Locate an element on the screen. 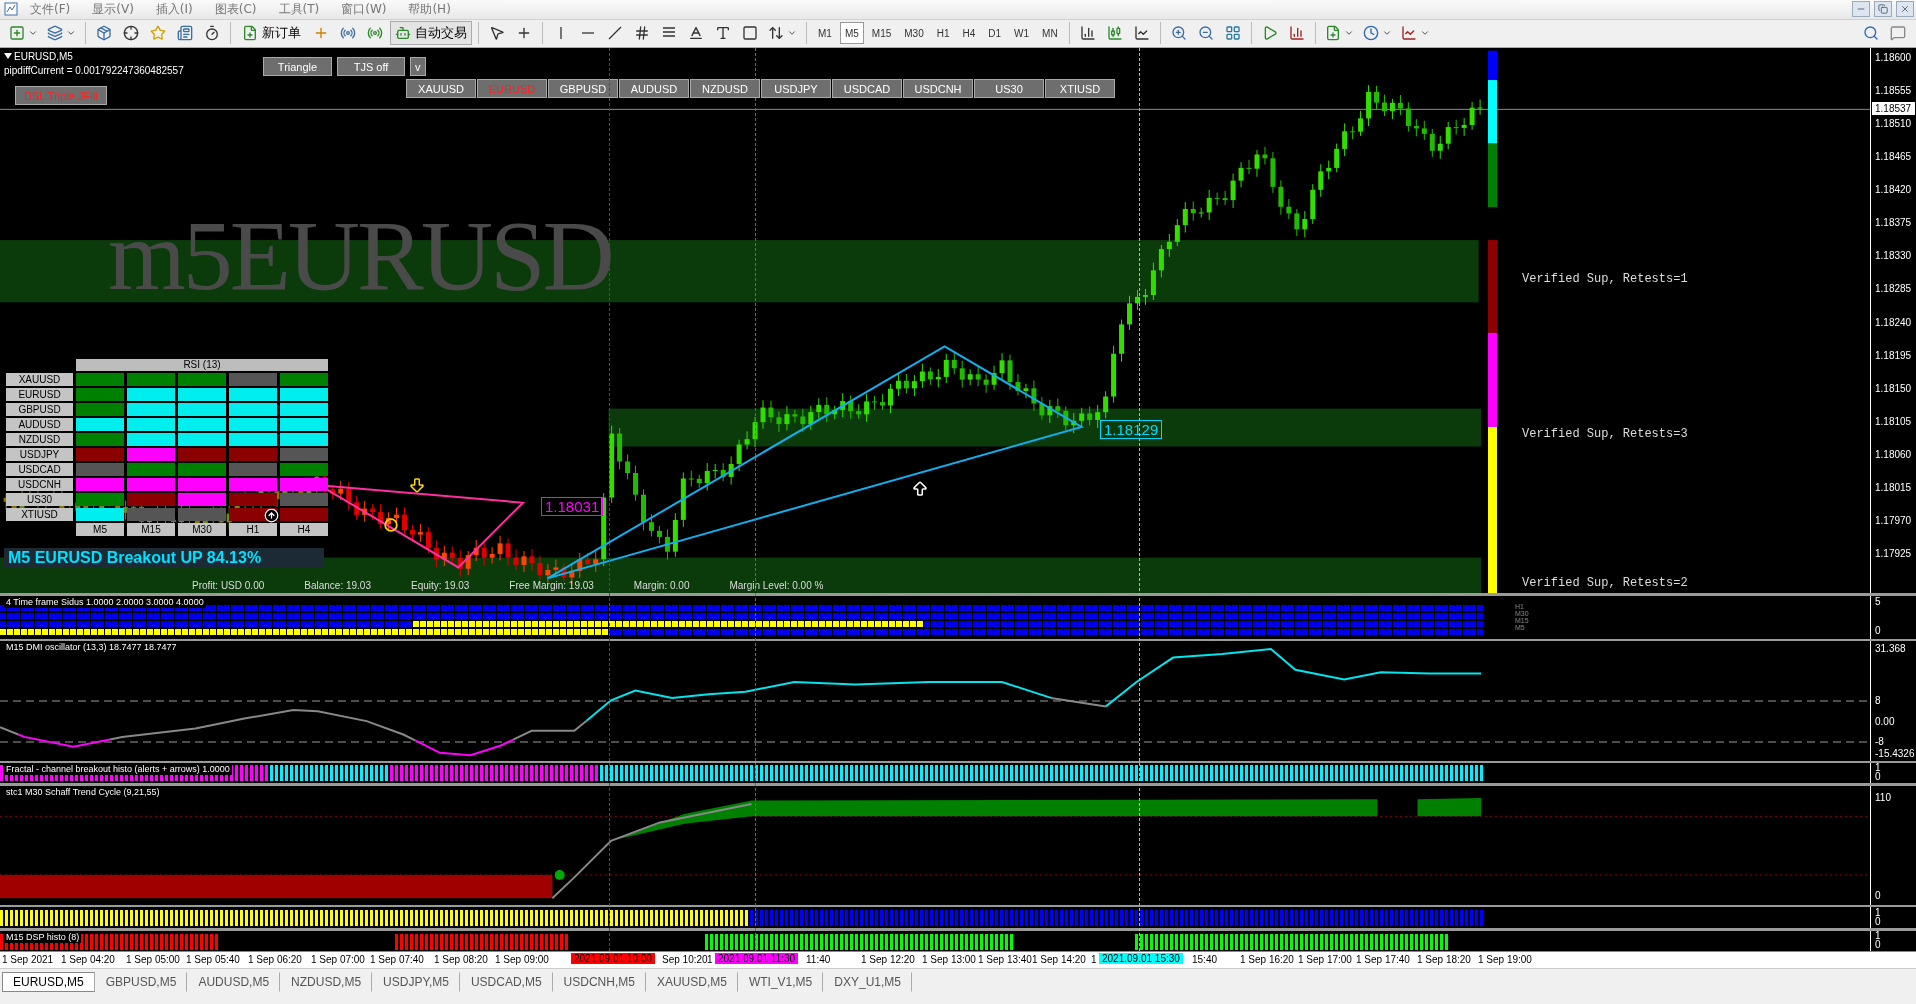  timeframe-button: M1 is located at coordinates (825, 33).